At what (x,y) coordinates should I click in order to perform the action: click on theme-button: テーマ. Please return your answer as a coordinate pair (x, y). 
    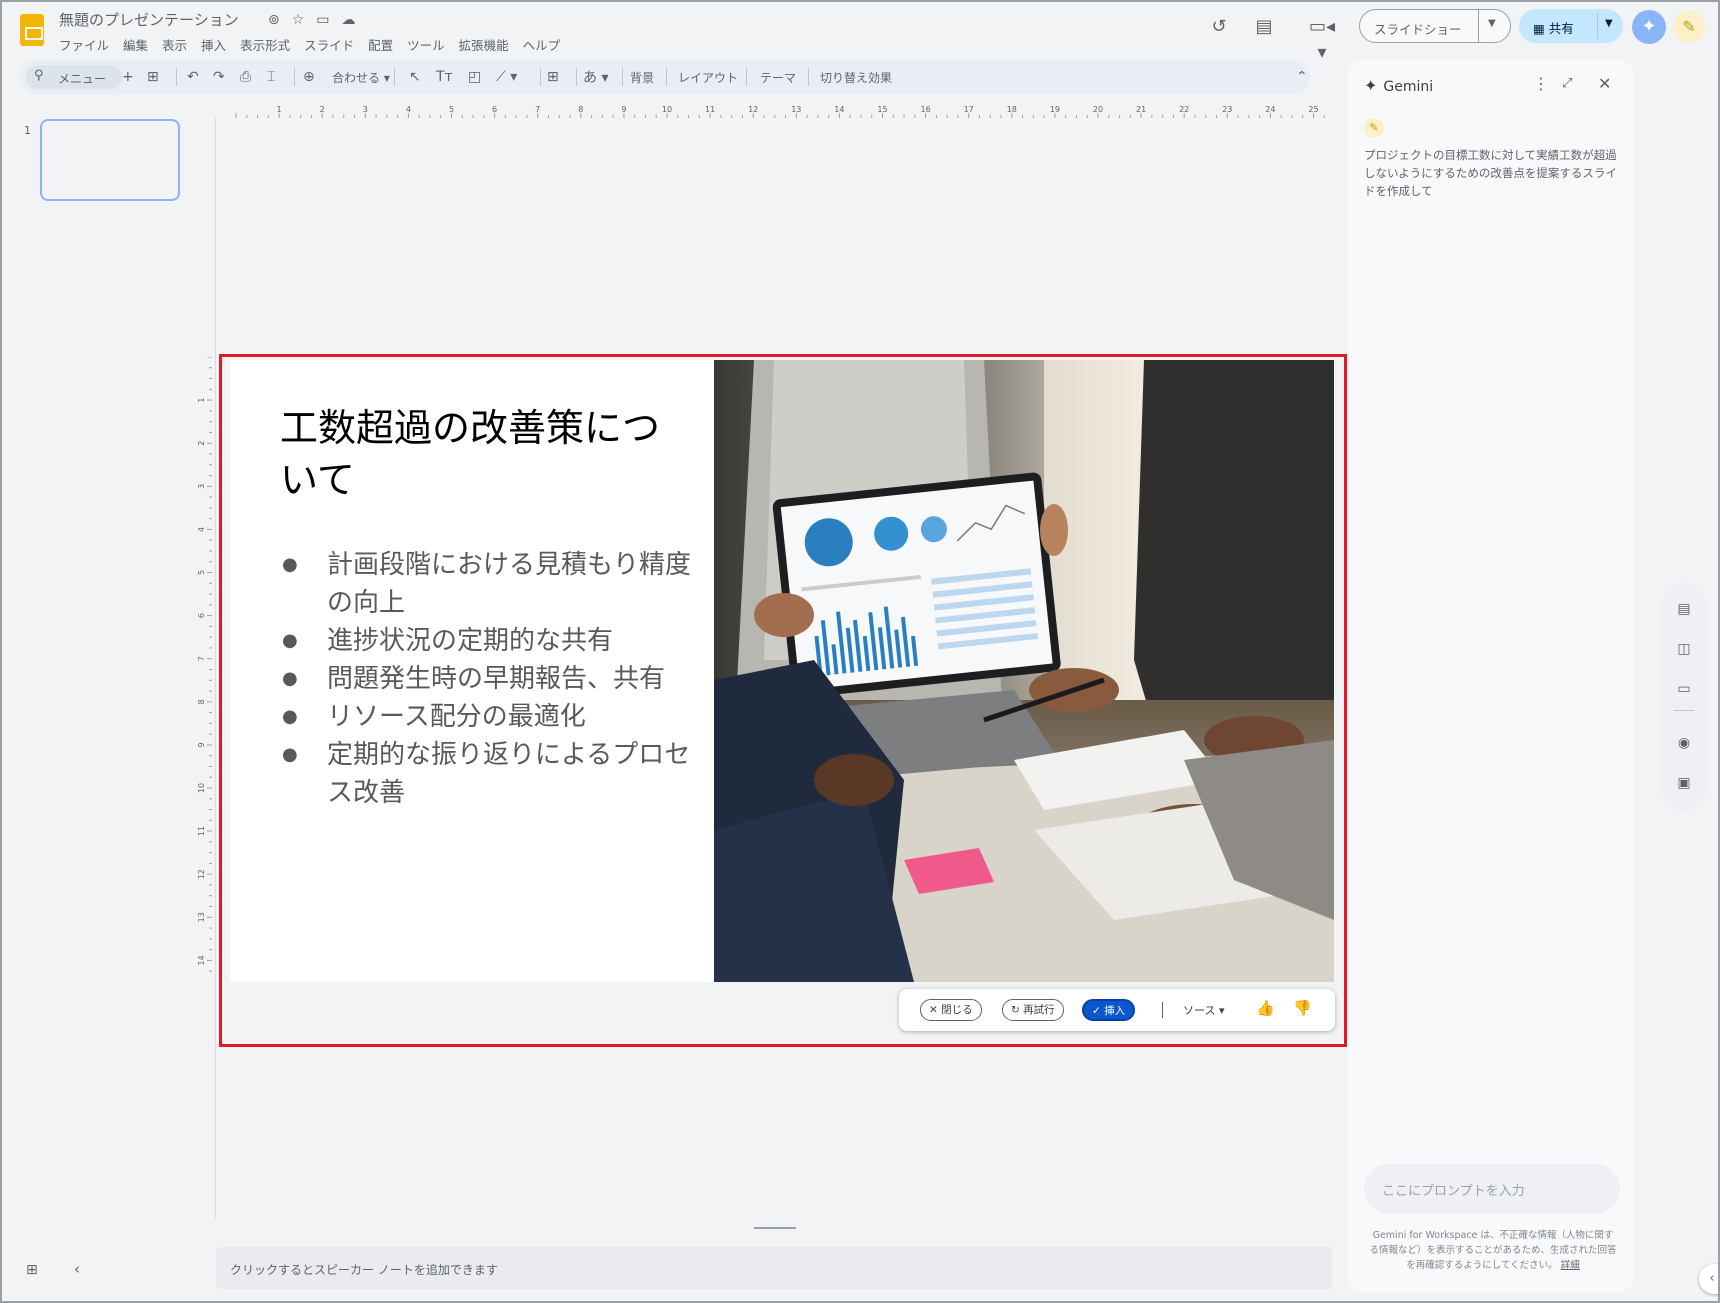
    Looking at the image, I should click on (778, 77).